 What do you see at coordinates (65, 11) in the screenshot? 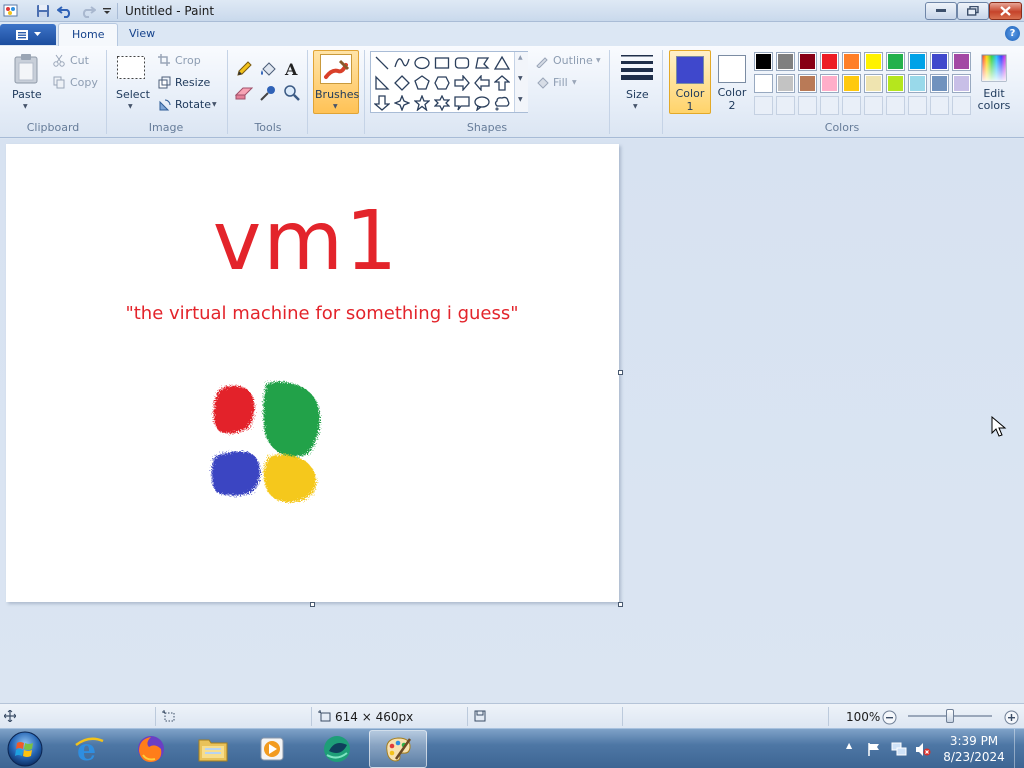
I see `undo-icon` at bounding box center [65, 11].